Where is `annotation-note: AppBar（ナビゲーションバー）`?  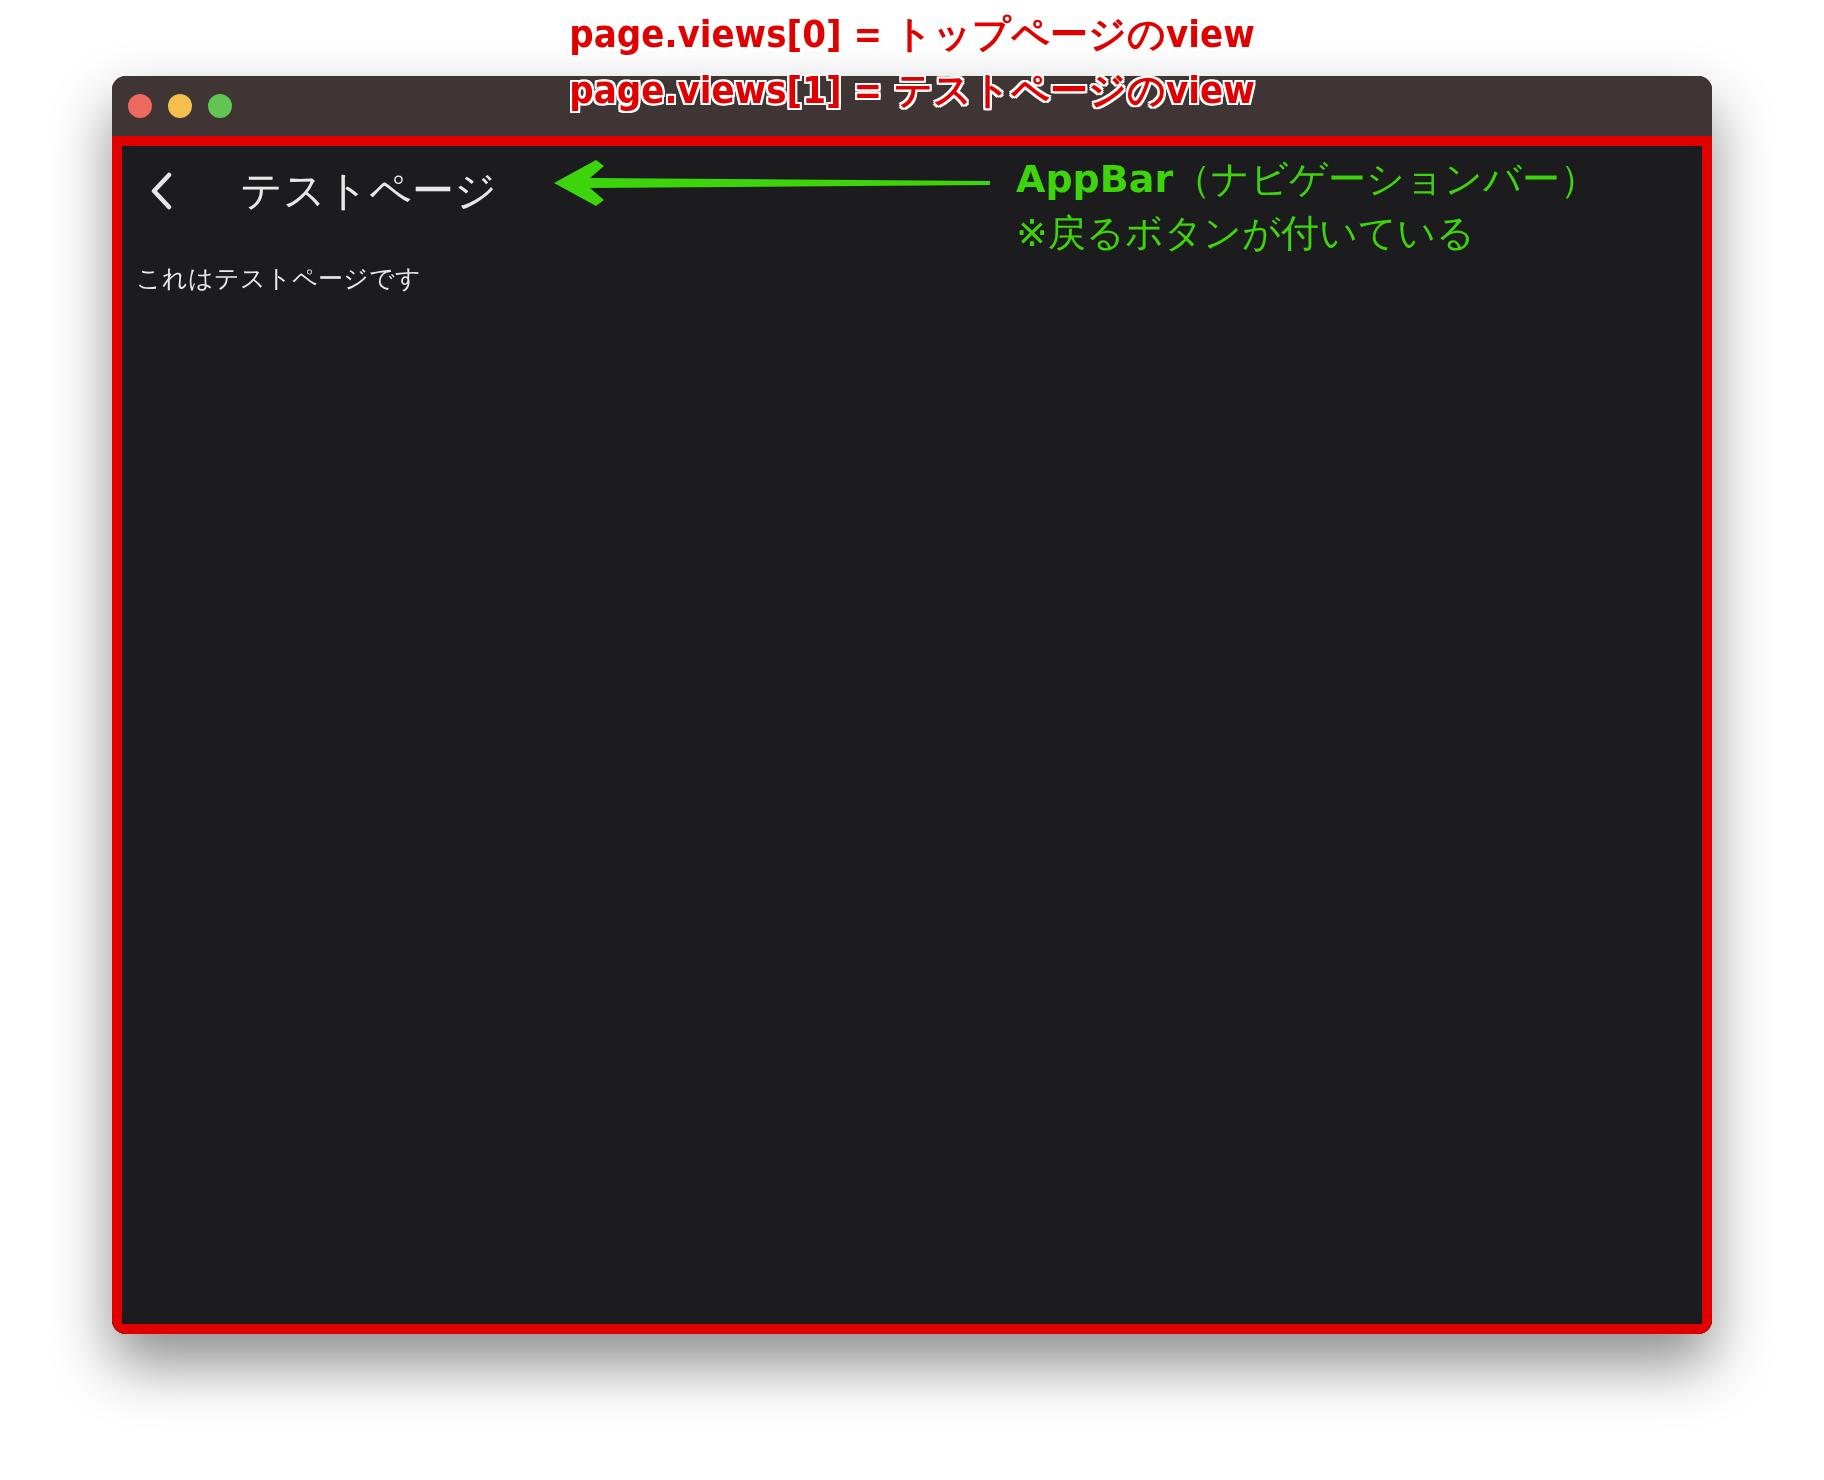 annotation-note: AppBar（ナビゲーションバー） is located at coordinates (1307, 179).